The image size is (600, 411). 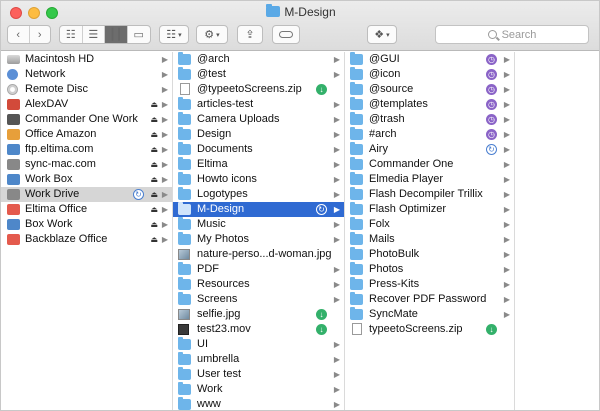 I want to click on list-item: @arch ▶, so click(x=258, y=59).